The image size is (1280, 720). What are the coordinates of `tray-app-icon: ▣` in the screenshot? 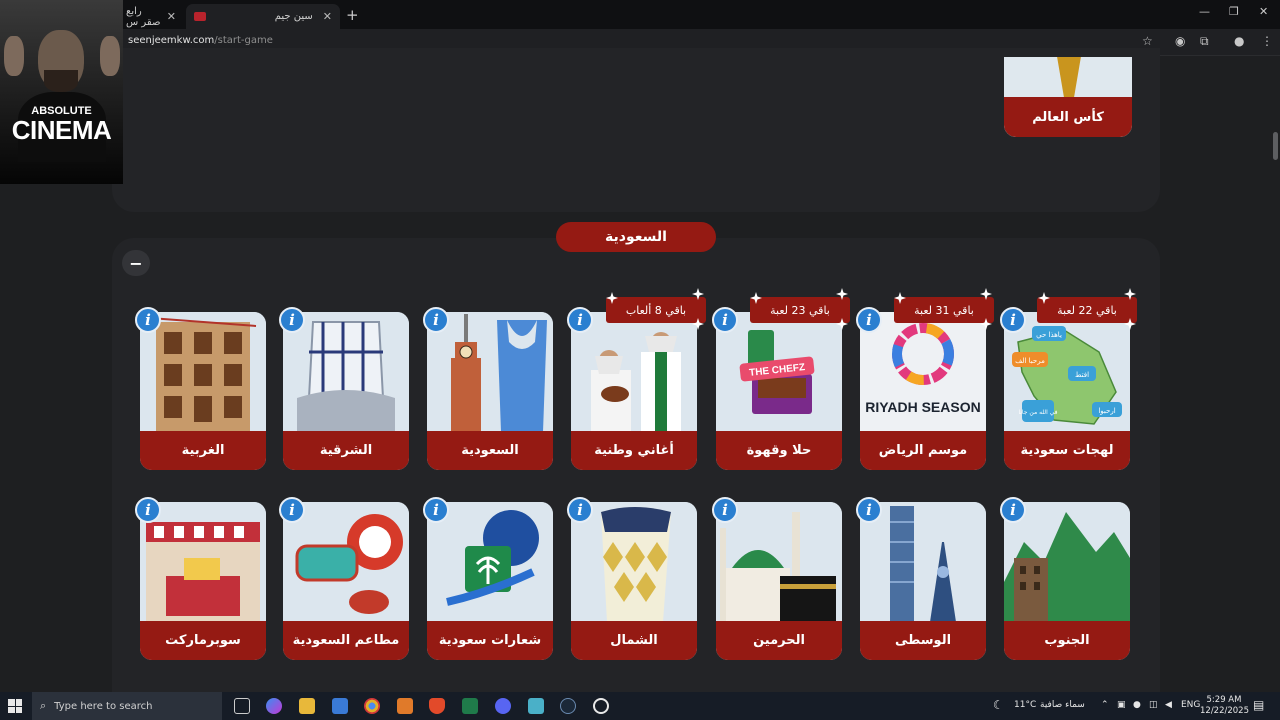 It's located at (1121, 705).